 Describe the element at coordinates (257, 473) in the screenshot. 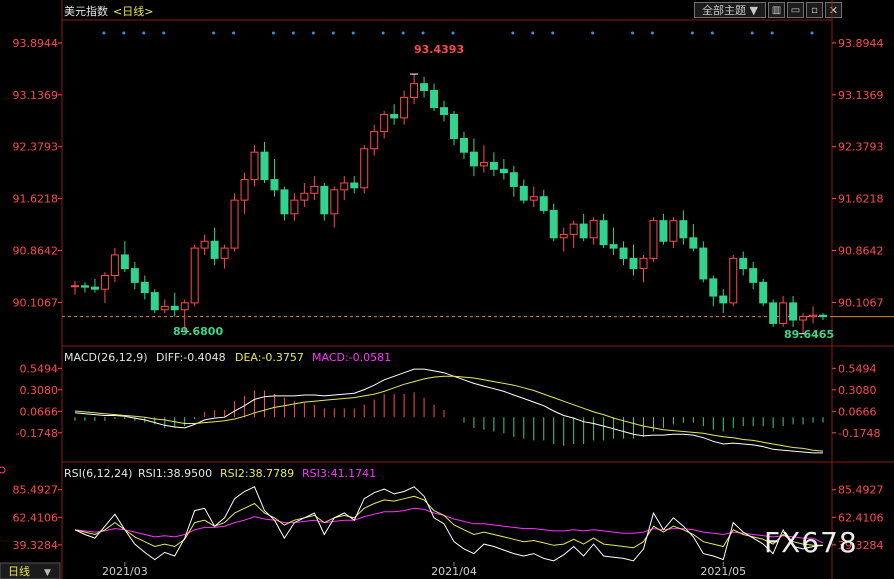

I see `rsi2-label: RSI2:38.7789` at that location.